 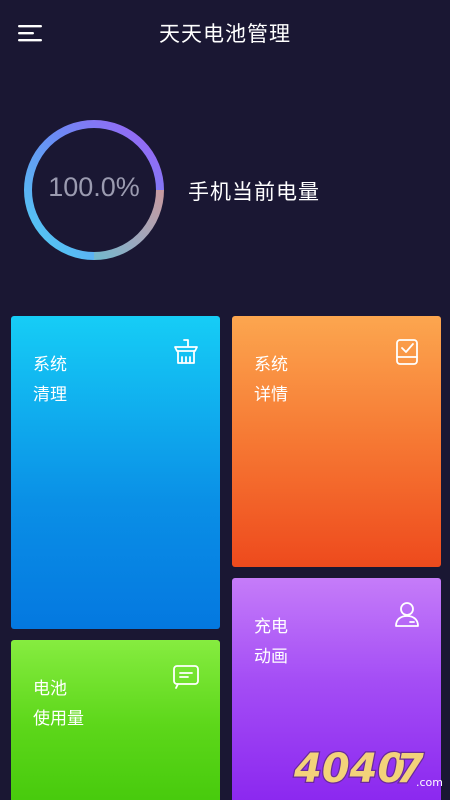 What do you see at coordinates (349, 769) in the screenshot?
I see `svg-text: 4040` at bounding box center [349, 769].